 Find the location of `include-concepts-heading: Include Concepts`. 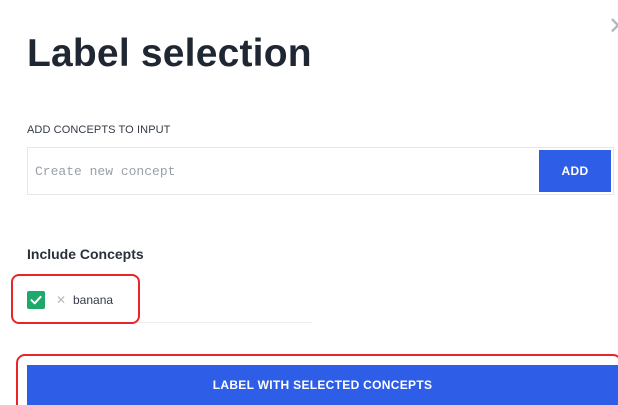

include-concepts-heading: Include Concepts is located at coordinates (85, 254).